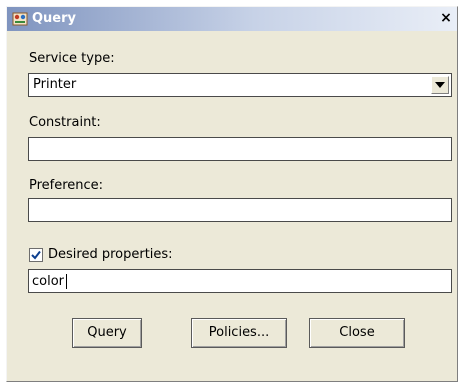 This screenshot has width=458, height=388. What do you see at coordinates (110, 254) in the screenshot?
I see `desired-properties-label: Desired properties:` at bounding box center [110, 254].